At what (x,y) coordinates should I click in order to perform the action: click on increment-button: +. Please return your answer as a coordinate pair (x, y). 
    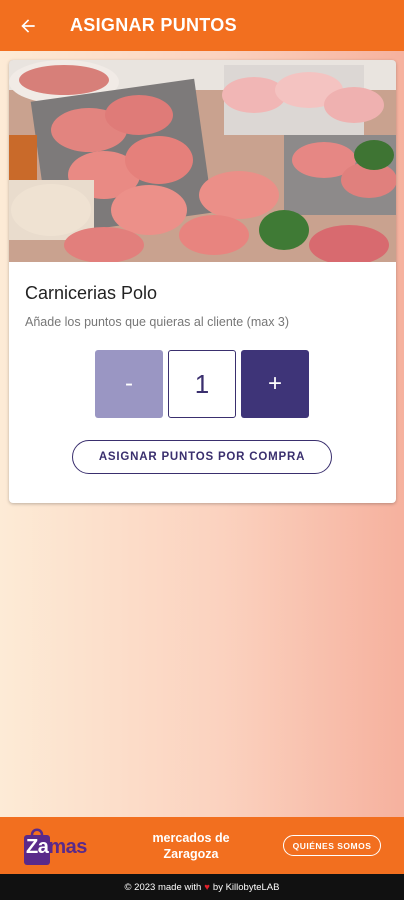
    Looking at the image, I should click on (275, 384).